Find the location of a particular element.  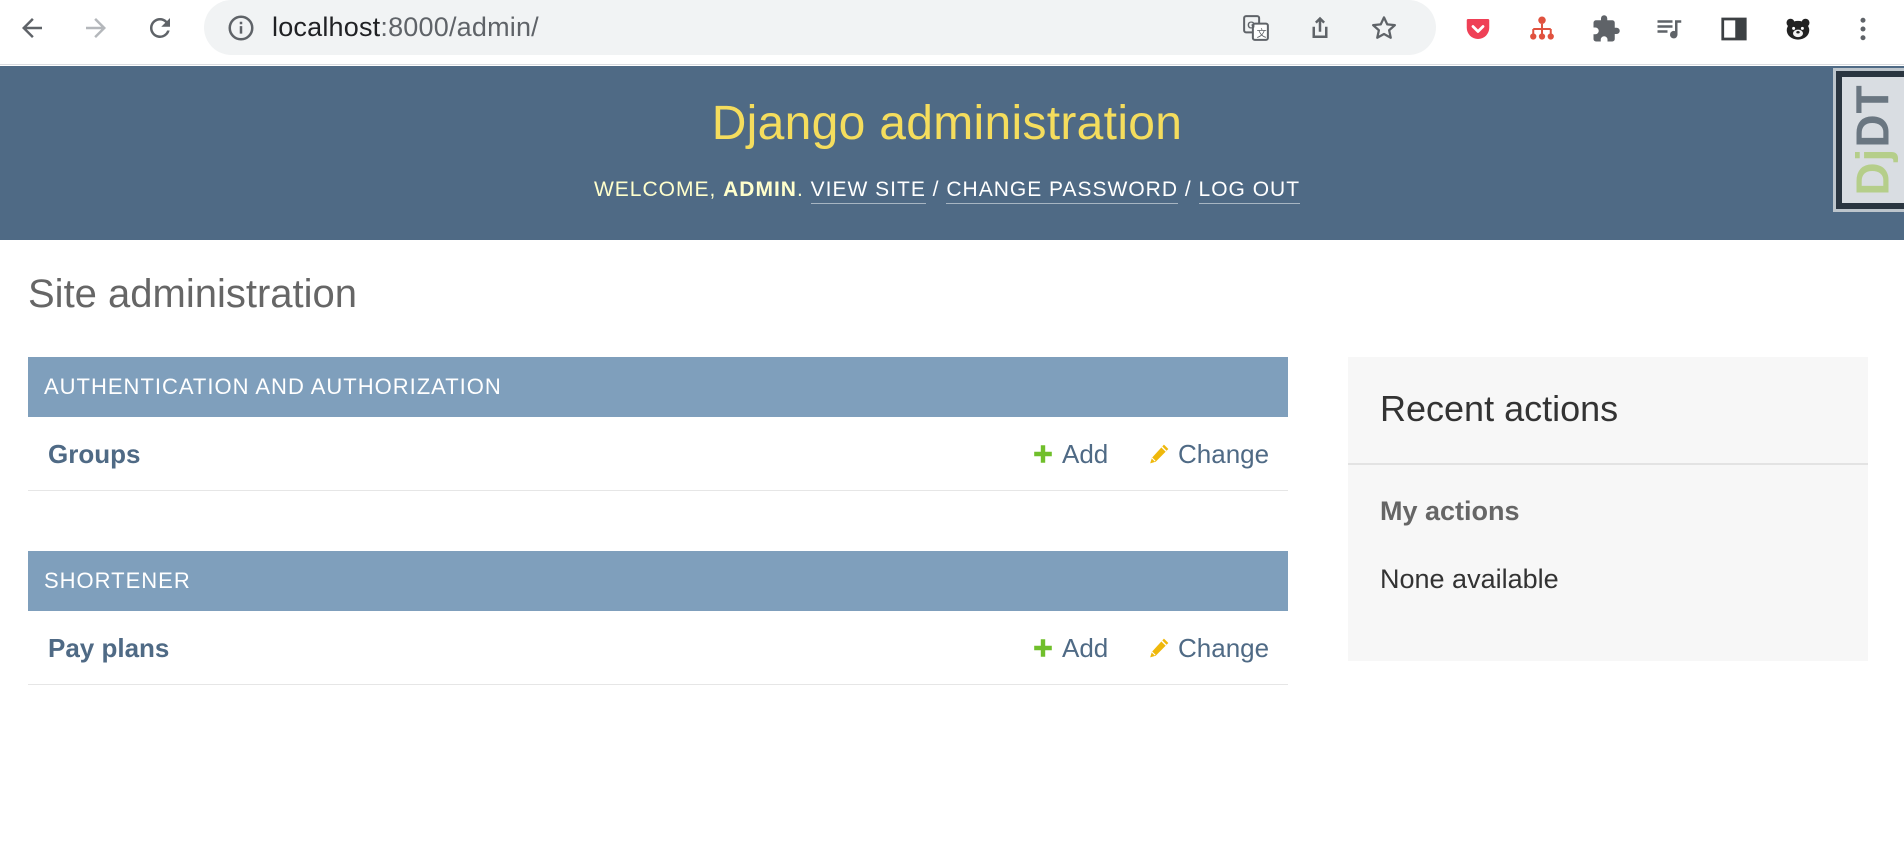

recent-actions-panel: Recent actions My actions None available is located at coordinates (1608, 509).